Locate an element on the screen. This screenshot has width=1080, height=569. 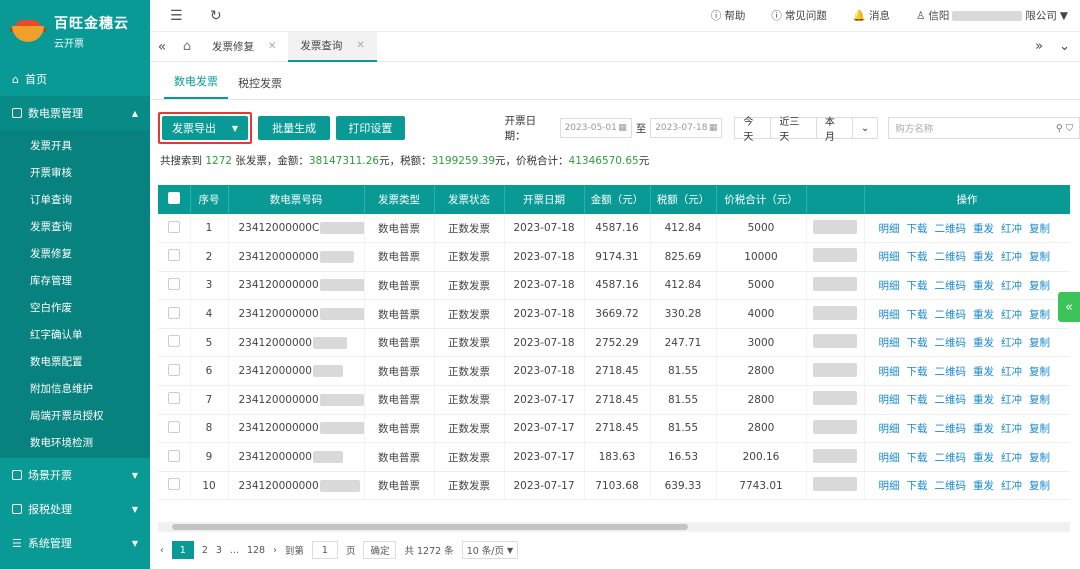
tab-invoice-repair: 发票修复 ✕ is located at coordinates (244, 47).